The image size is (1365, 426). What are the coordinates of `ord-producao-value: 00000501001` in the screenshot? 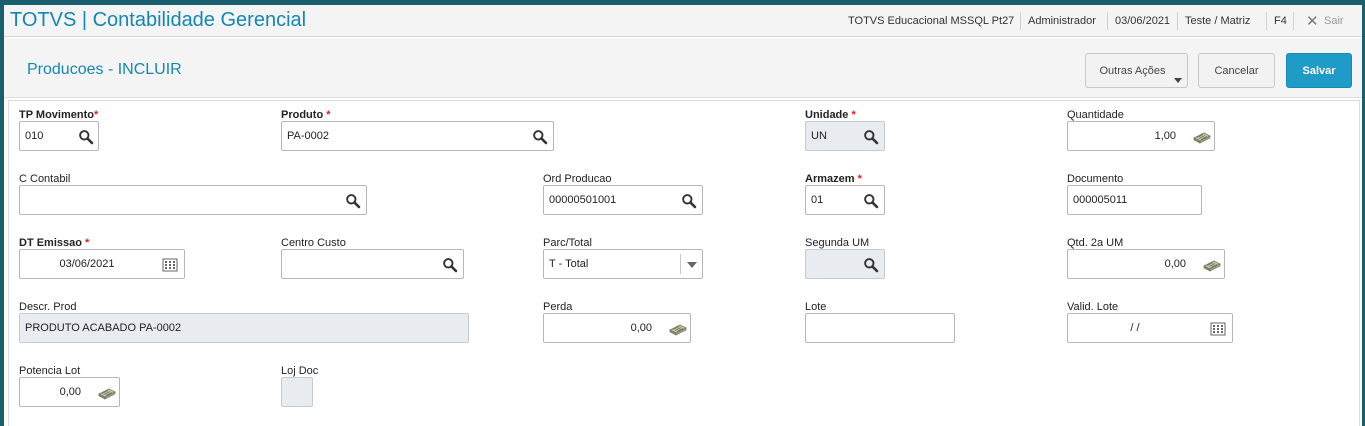 It's located at (583, 200).